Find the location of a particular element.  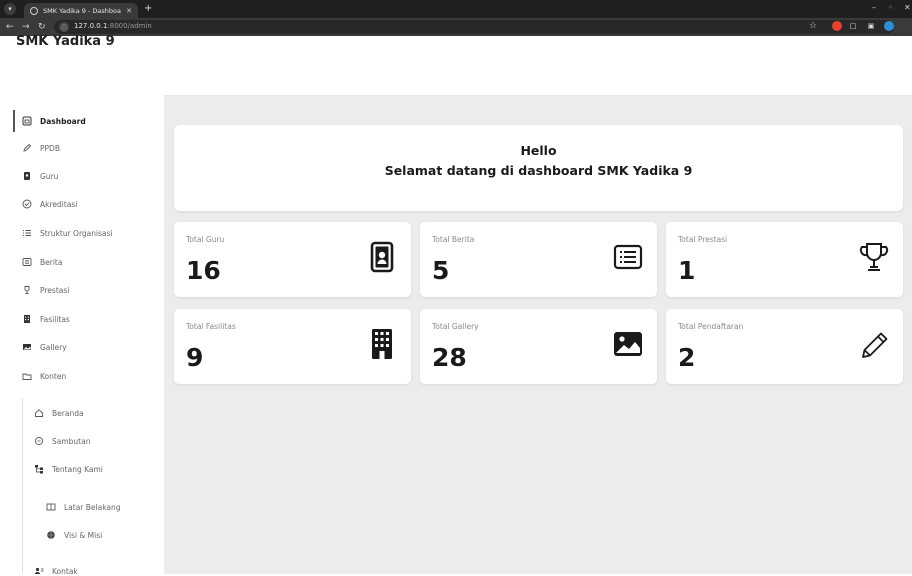

sidebar-item-label: Berita is located at coordinates (51, 262).